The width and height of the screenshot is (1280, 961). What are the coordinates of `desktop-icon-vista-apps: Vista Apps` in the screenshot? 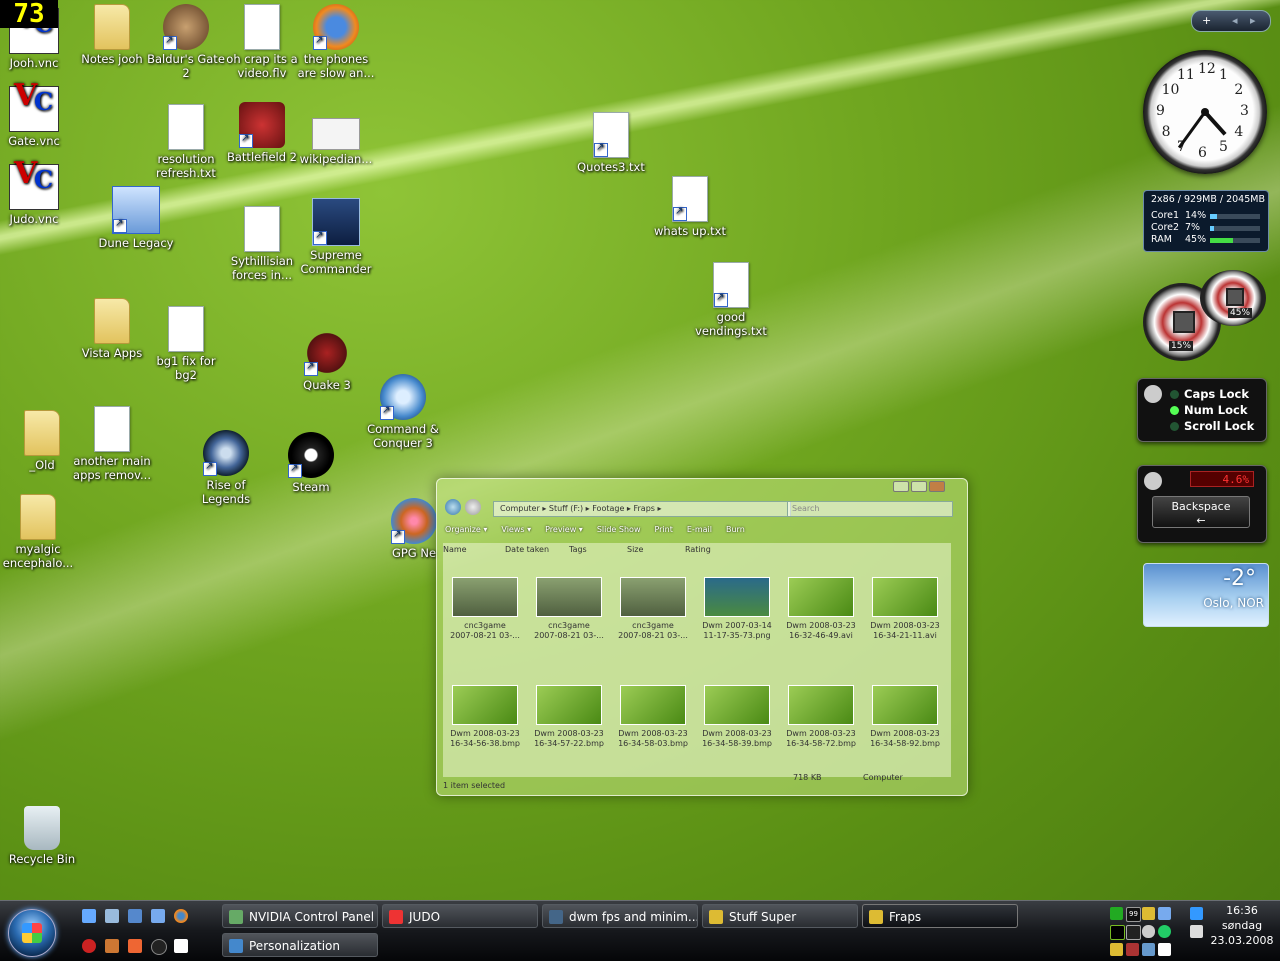 It's located at (112, 329).